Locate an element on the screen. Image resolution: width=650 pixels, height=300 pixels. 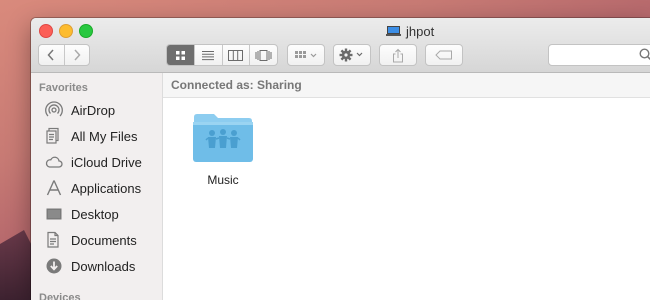
icon-view-icon is located at coordinates (180, 55).